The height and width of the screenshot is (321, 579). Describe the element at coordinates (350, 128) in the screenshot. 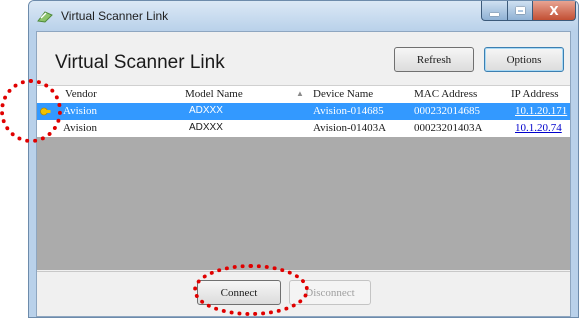

I see `device-name-cell: Avision-01403A` at that location.